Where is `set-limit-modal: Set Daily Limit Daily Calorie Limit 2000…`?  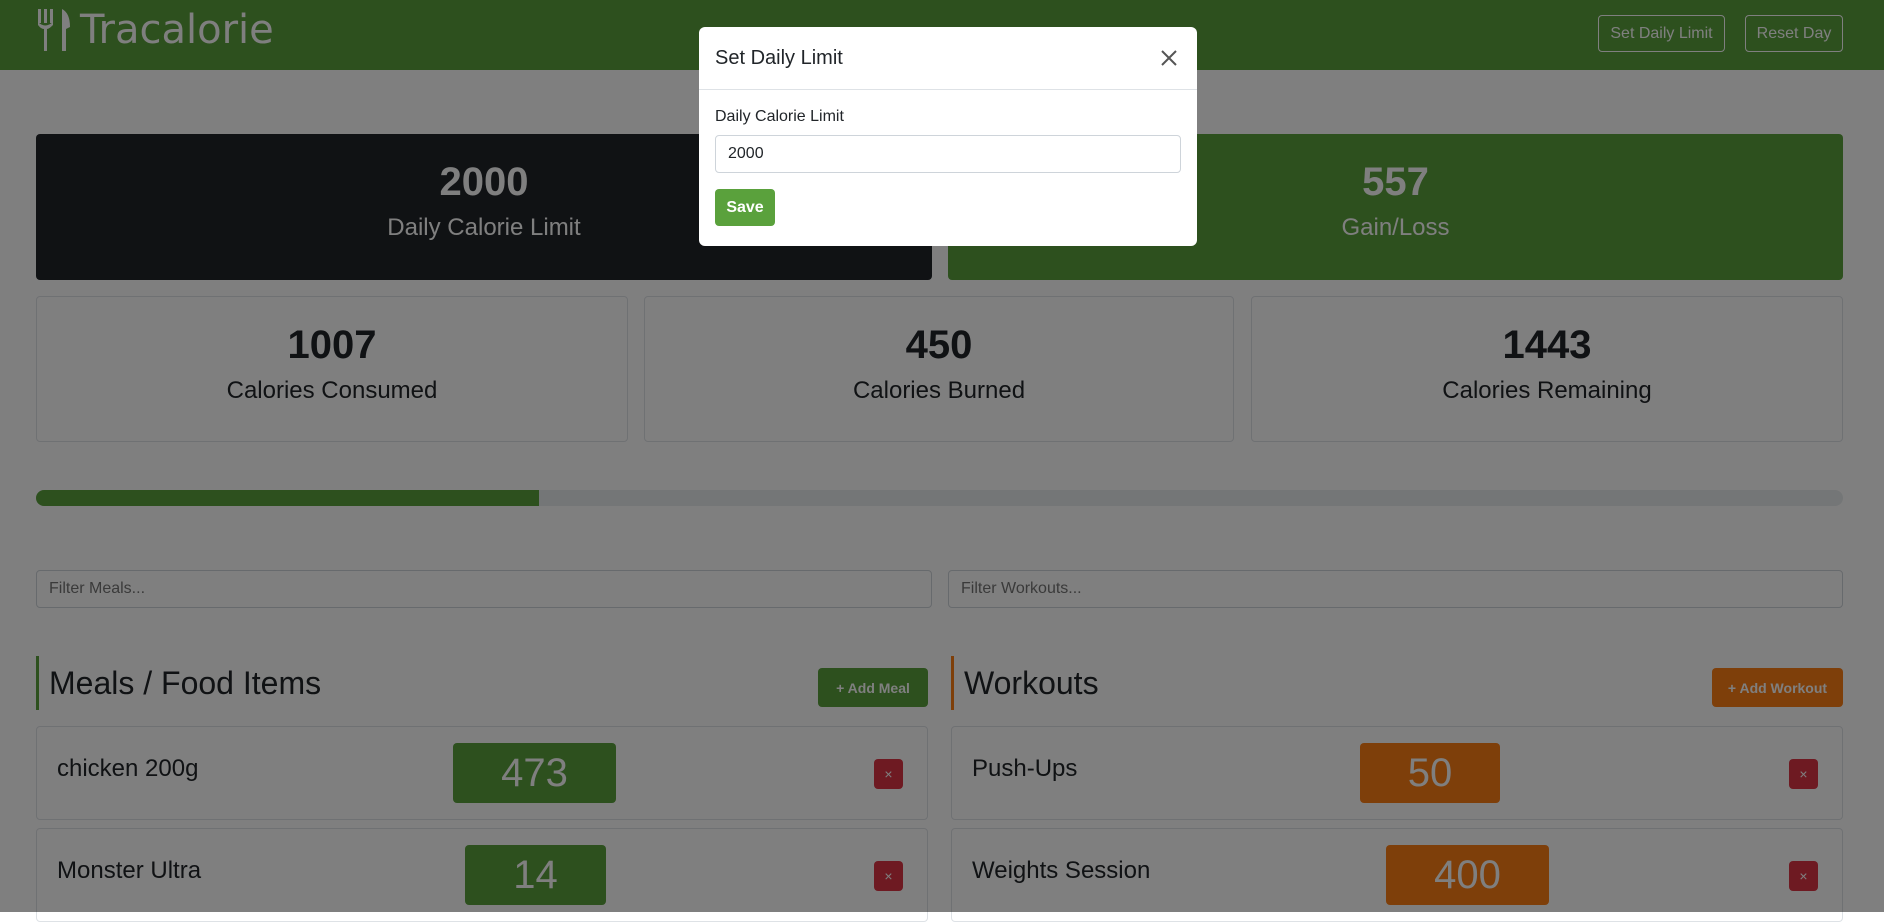
set-limit-modal: Set Daily Limit Daily Calorie Limit 2000… is located at coordinates (948, 136).